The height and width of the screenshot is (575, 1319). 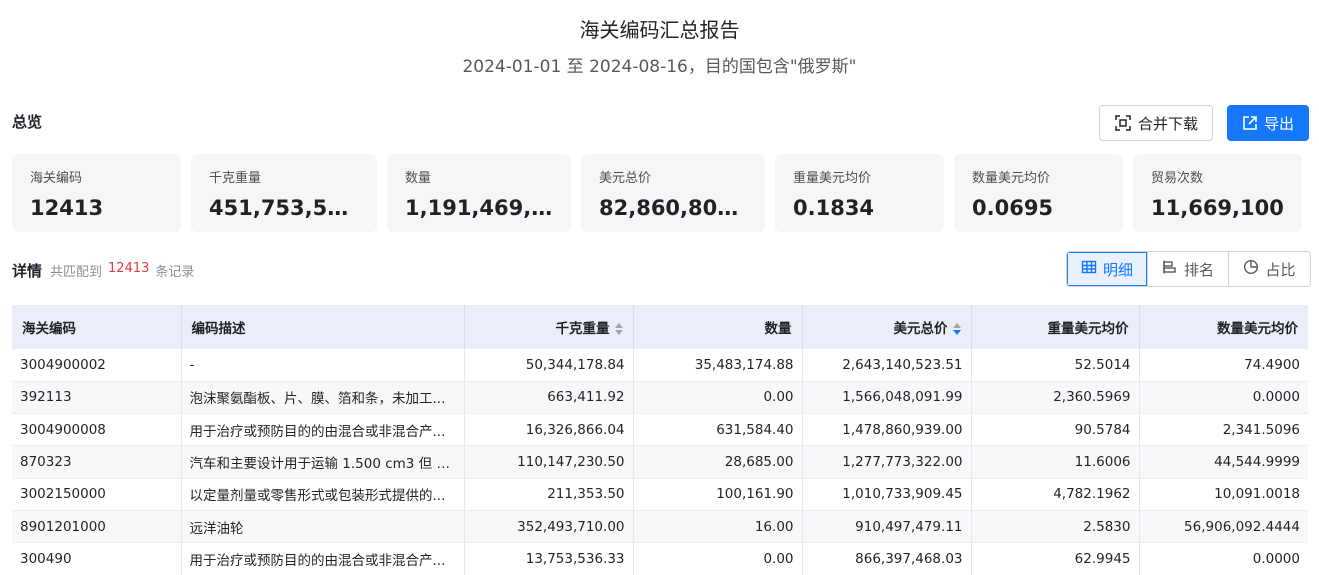 What do you see at coordinates (549, 398) in the screenshot?
I see `weight-cell: 663,411.92` at bounding box center [549, 398].